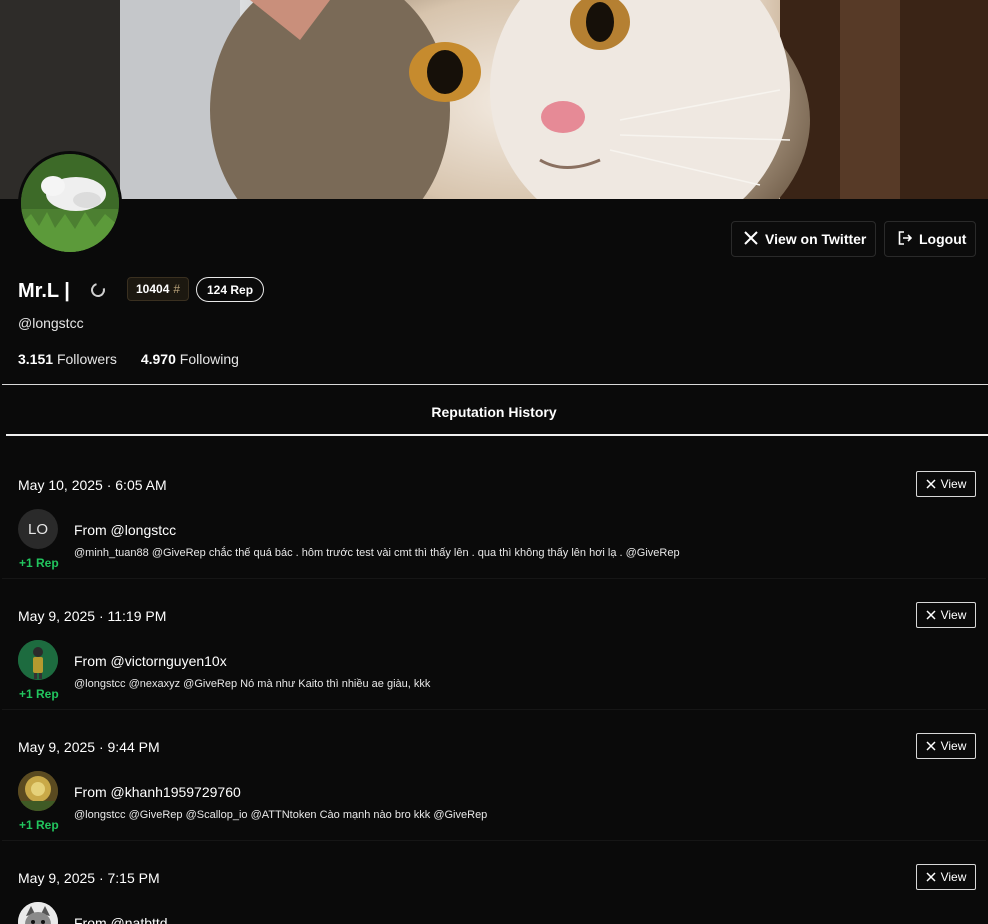 The width and height of the screenshot is (988, 924). What do you see at coordinates (38, 529) in the screenshot?
I see `avatar: LO` at bounding box center [38, 529].